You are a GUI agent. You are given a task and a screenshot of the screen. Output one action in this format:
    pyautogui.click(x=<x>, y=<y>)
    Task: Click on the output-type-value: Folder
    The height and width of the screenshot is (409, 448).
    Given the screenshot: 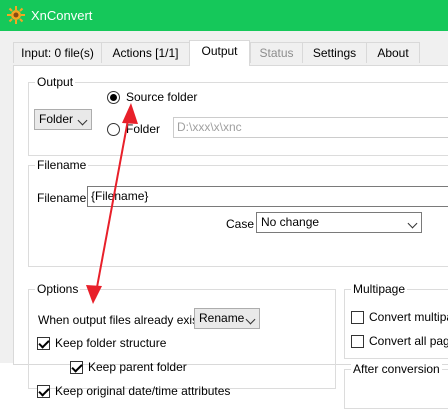 What is the action you would take?
    pyautogui.click(x=56, y=119)
    